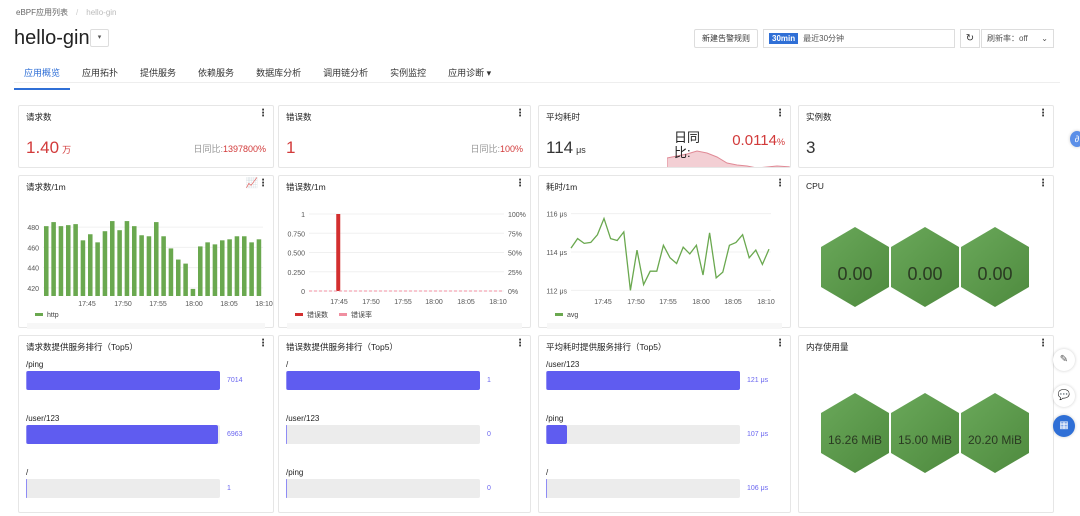 This screenshot has width=1080, height=516. What do you see at coordinates (670, 253) in the screenshot?
I see `series-line-avg` at bounding box center [670, 253].